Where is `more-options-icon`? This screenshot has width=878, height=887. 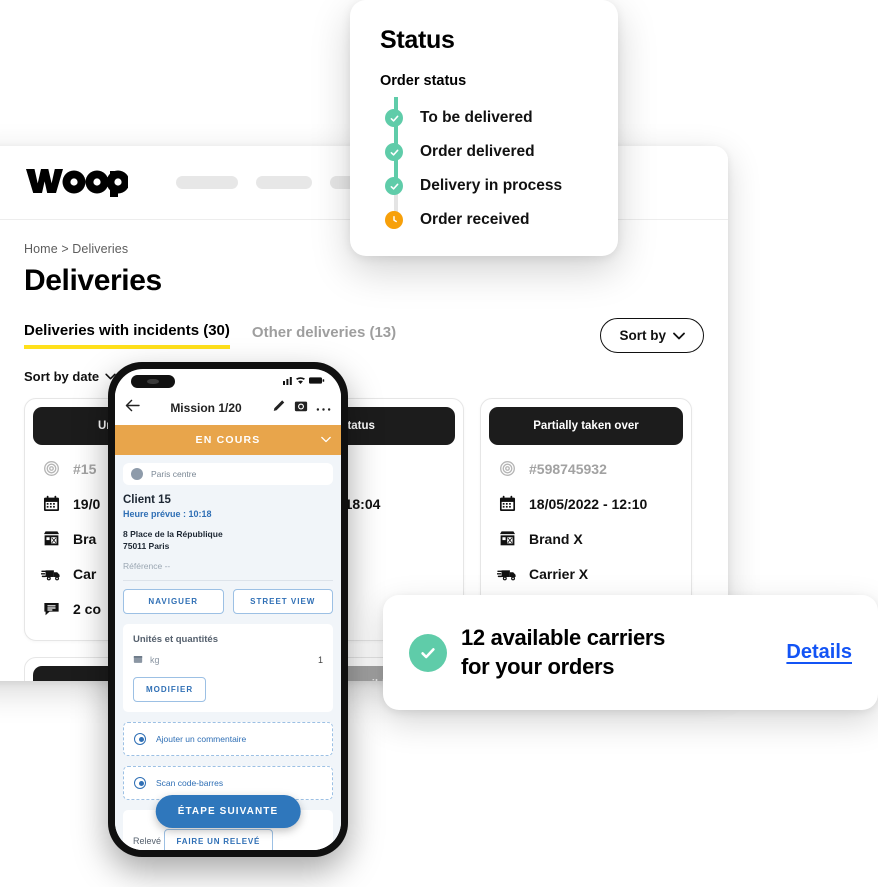
more-options-icon is located at coordinates (323, 408).